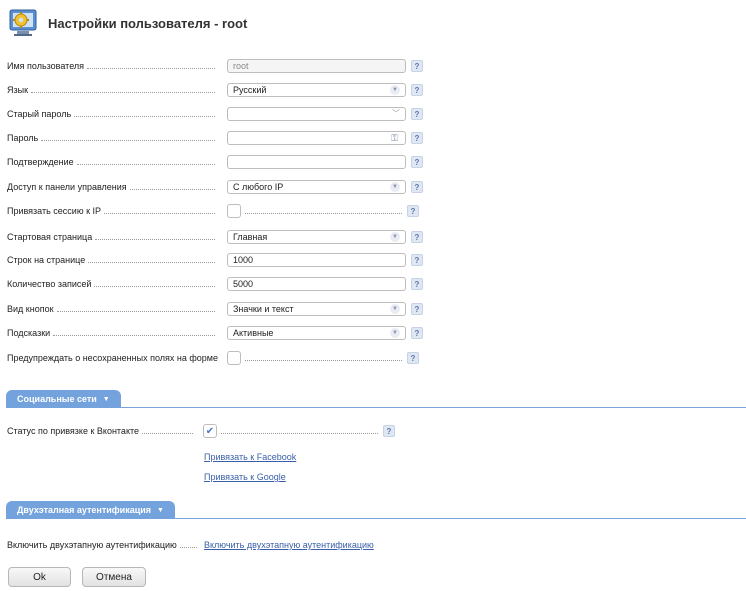 The height and width of the screenshot is (591, 746). Describe the element at coordinates (289, 545) in the screenshot. I see `link-enable-twofa: Включить двухэтапную аутентификацию` at that location.